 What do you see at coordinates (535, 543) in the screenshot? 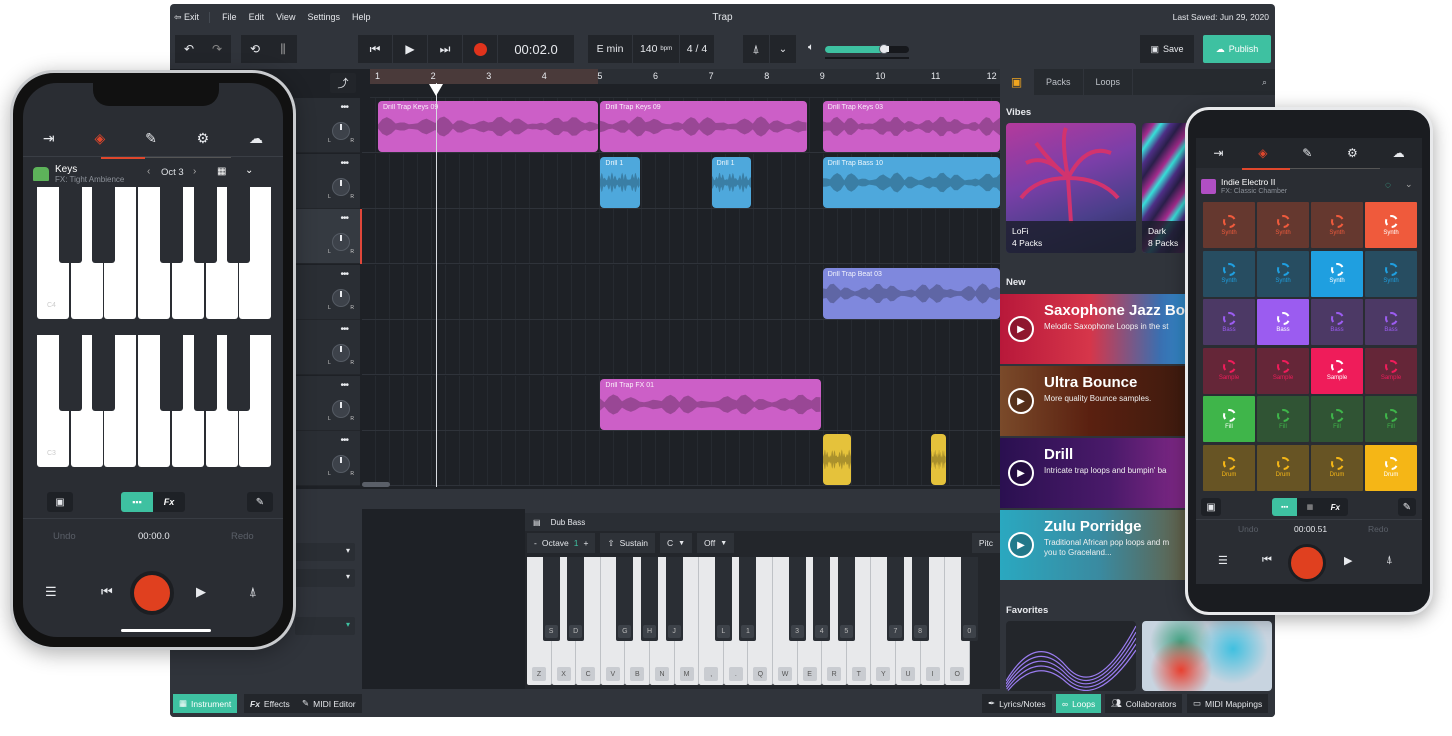
I see `octave-down-button: -` at bounding box center [535, 543].